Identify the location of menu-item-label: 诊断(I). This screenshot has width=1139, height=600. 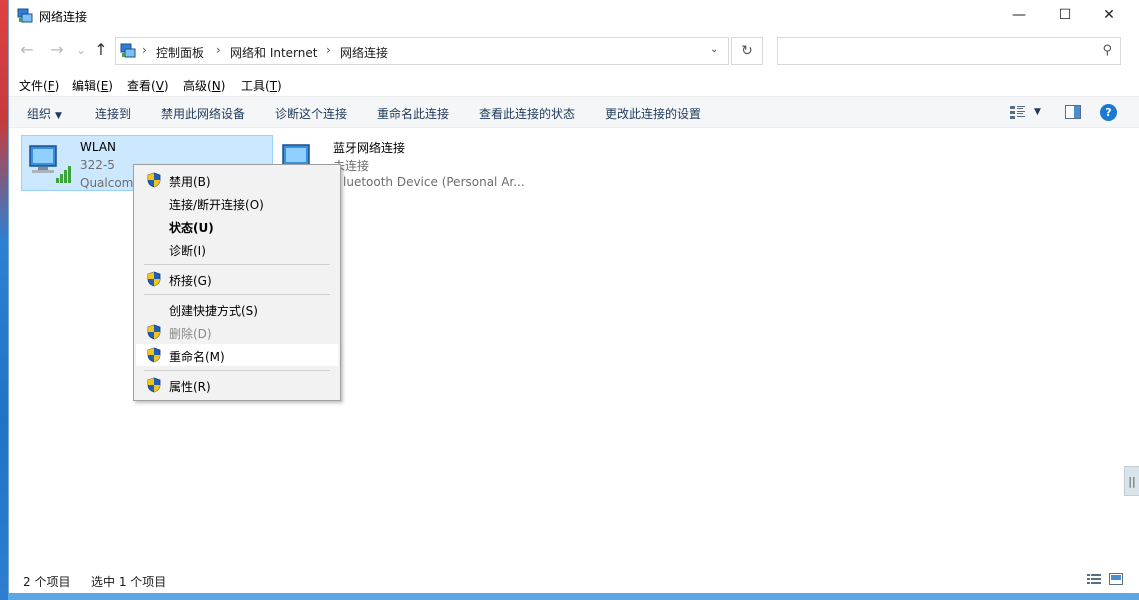
(187, 251).